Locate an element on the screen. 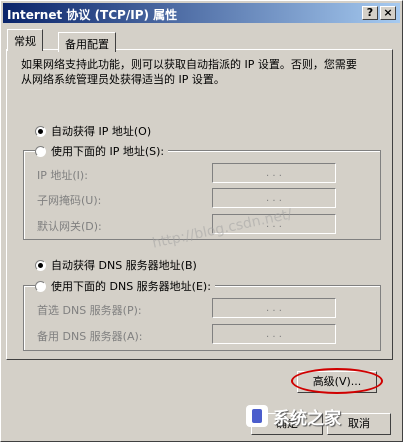  ip-auto-option: 自动获得 IP 地址(O) is located at coordinates (93, 131).